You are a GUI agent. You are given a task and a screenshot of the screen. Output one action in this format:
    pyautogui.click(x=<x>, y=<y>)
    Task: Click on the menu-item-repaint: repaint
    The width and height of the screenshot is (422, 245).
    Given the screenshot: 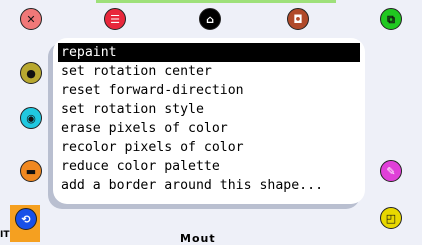 What is the action you would take?
    pyautogui.click(x=209, y=52)
    